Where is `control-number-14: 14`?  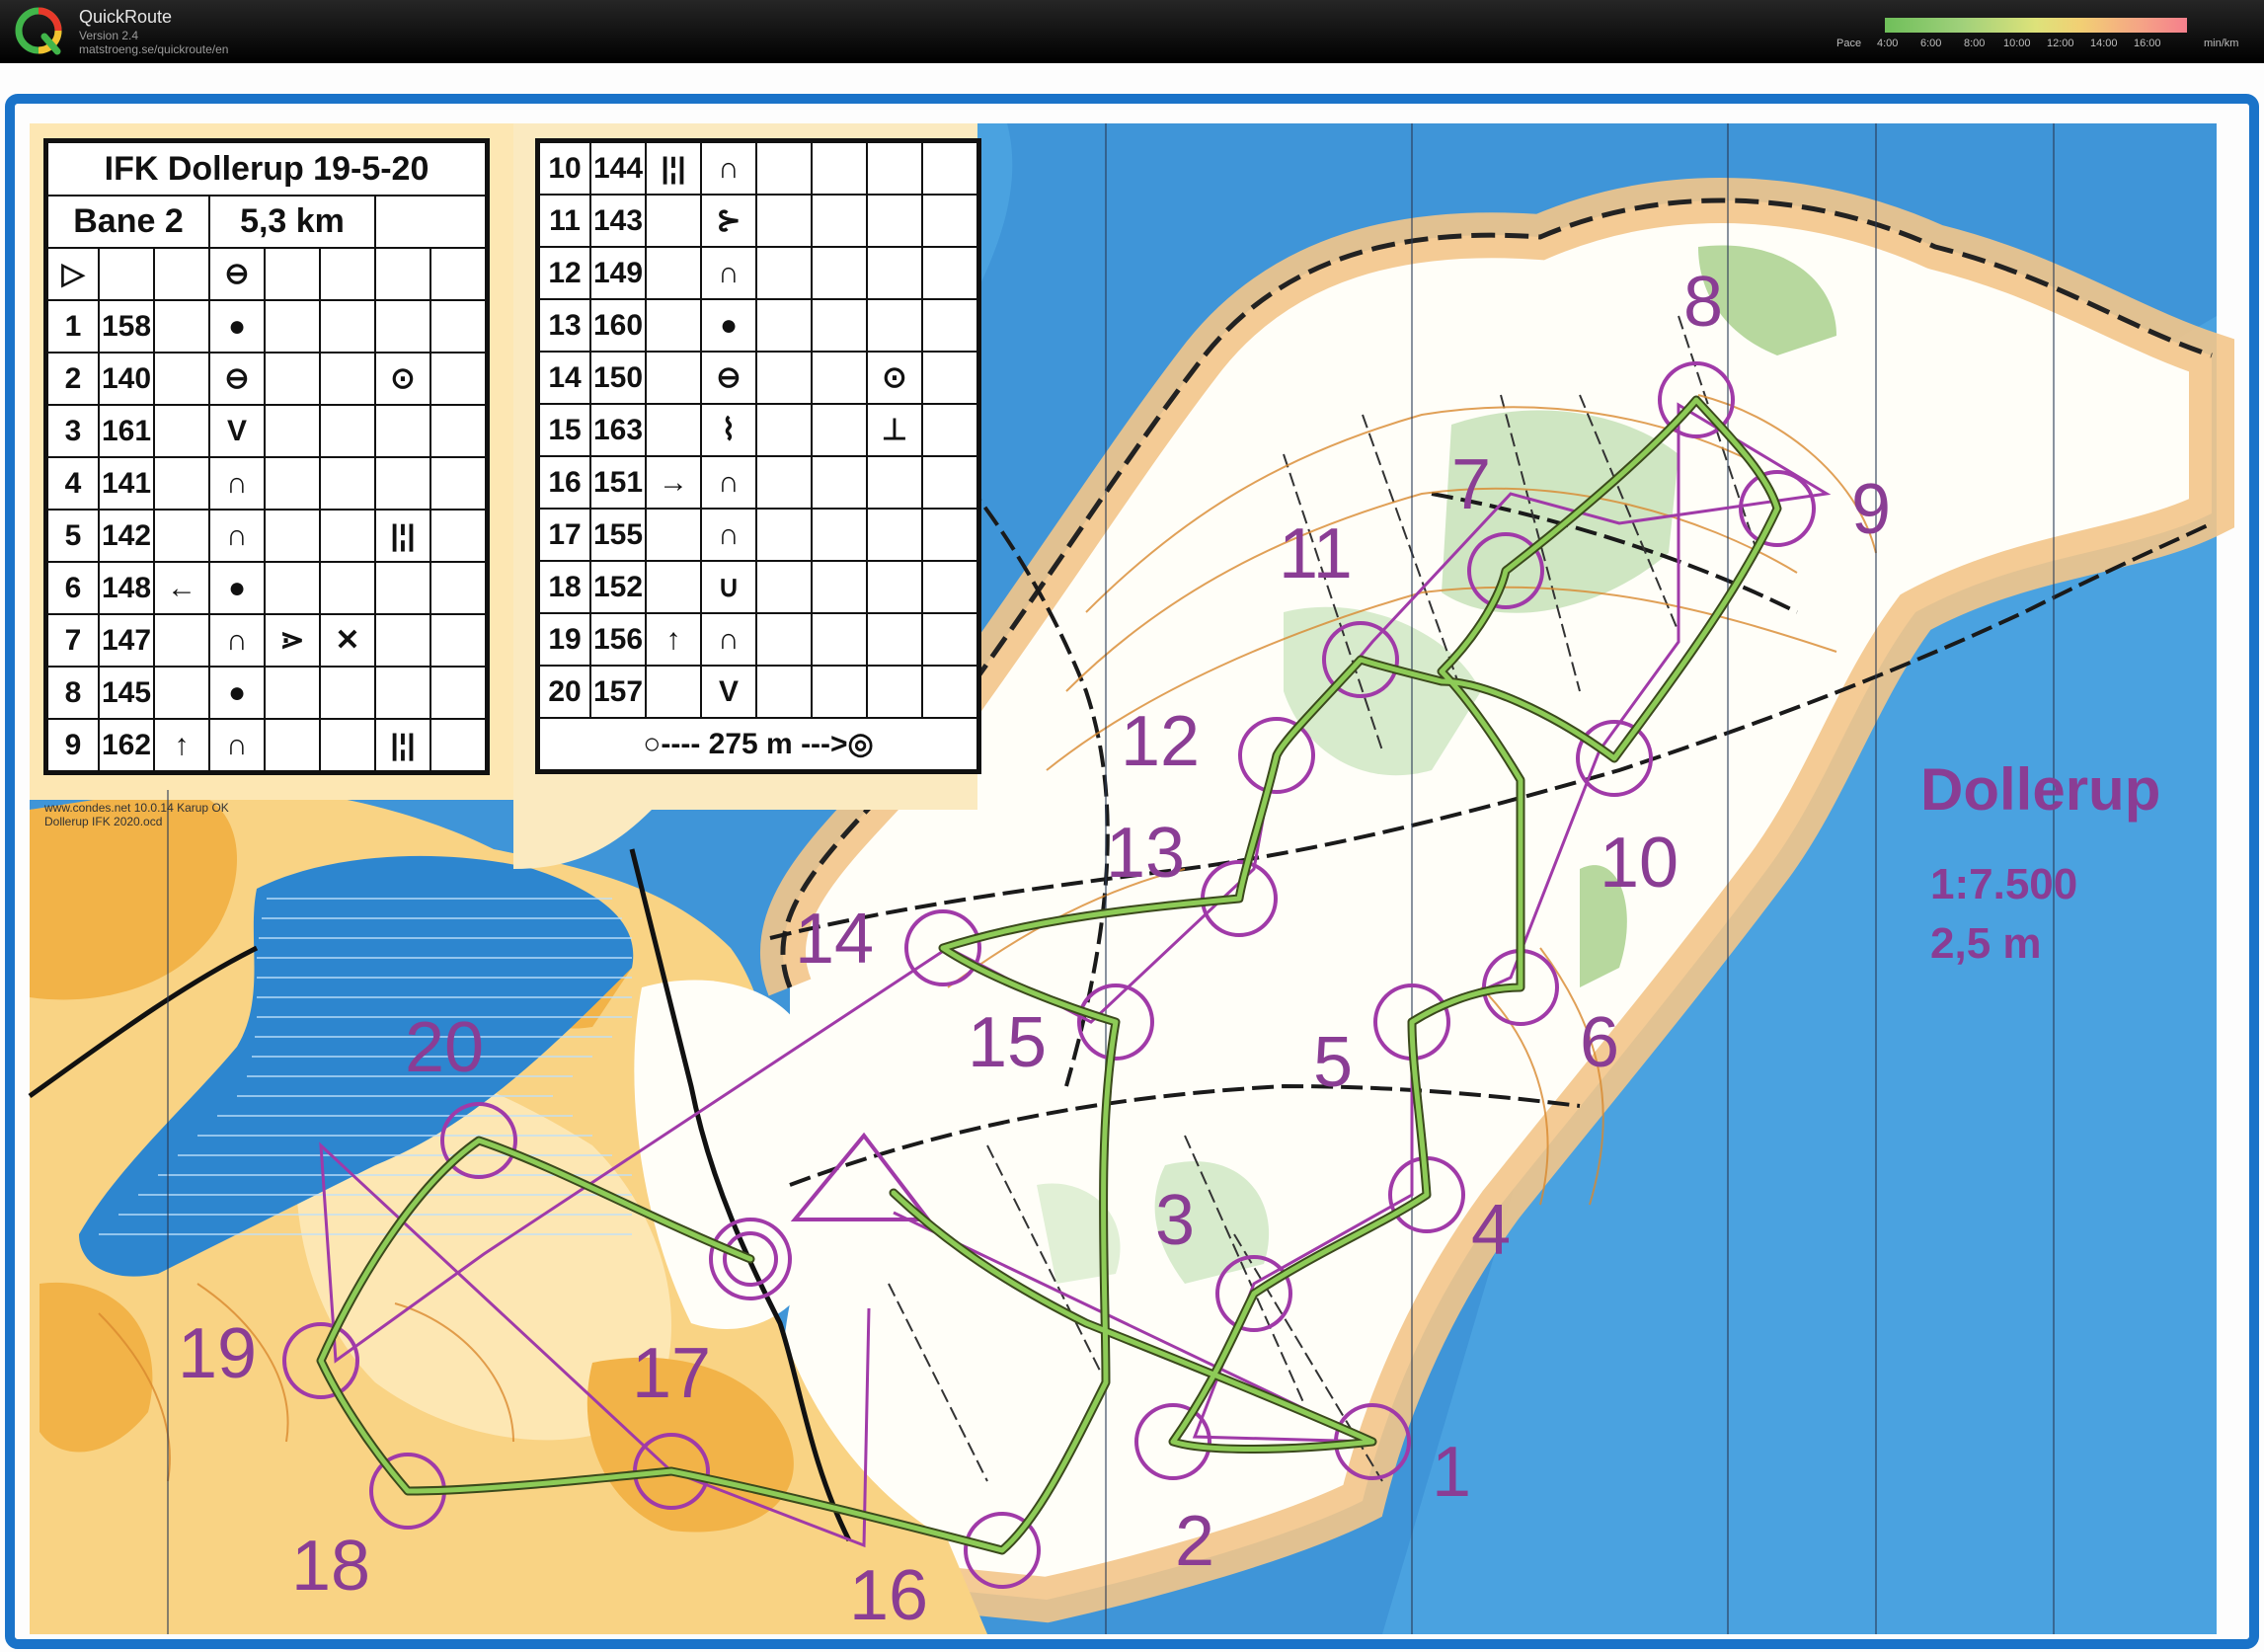
control-number-14: 14 is located at coordinates (834, 939).